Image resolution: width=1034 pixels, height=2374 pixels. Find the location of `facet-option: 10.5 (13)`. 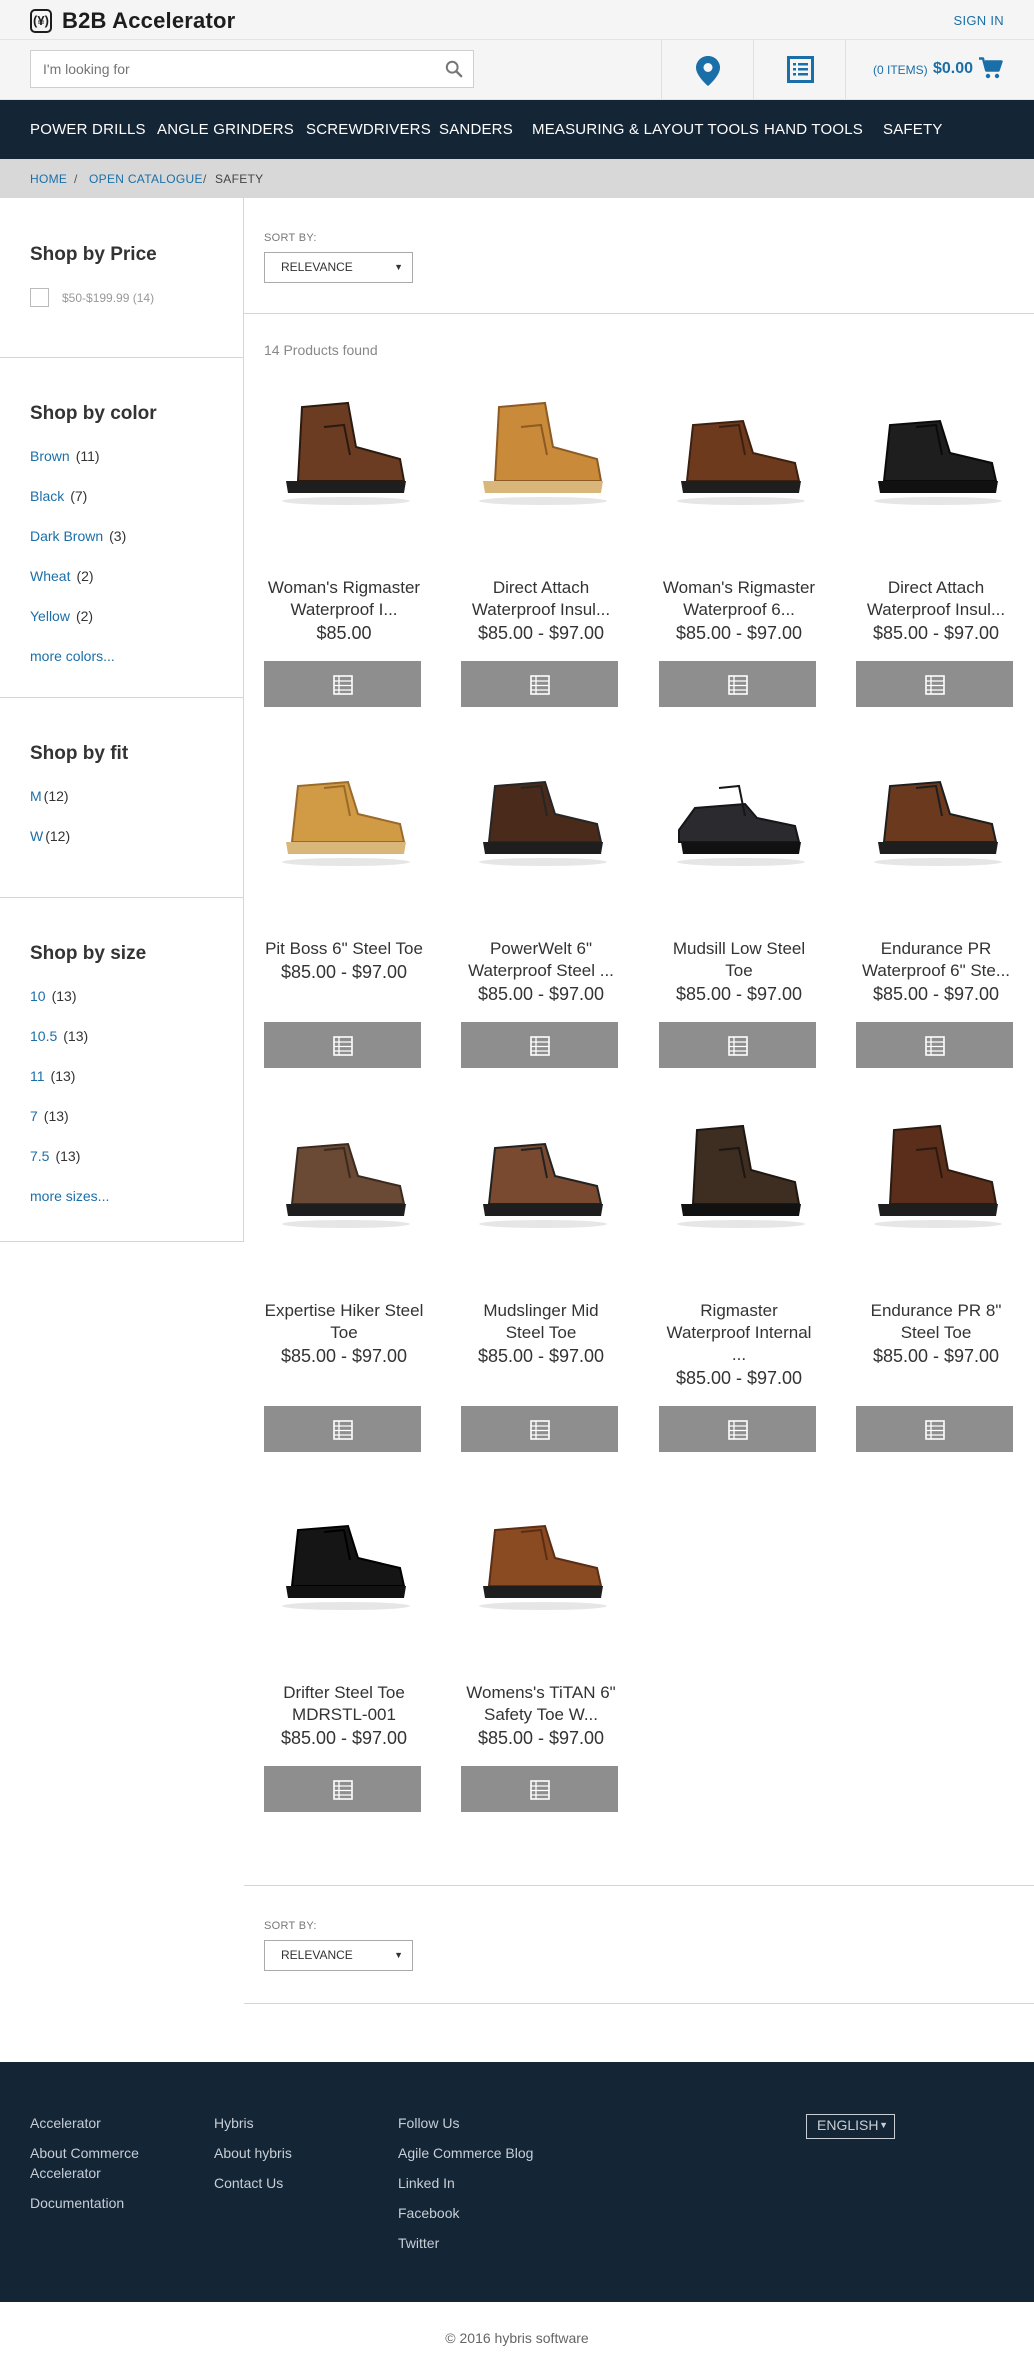

facet-option: 10.5 (13) is located at coordinates (59, 1036).